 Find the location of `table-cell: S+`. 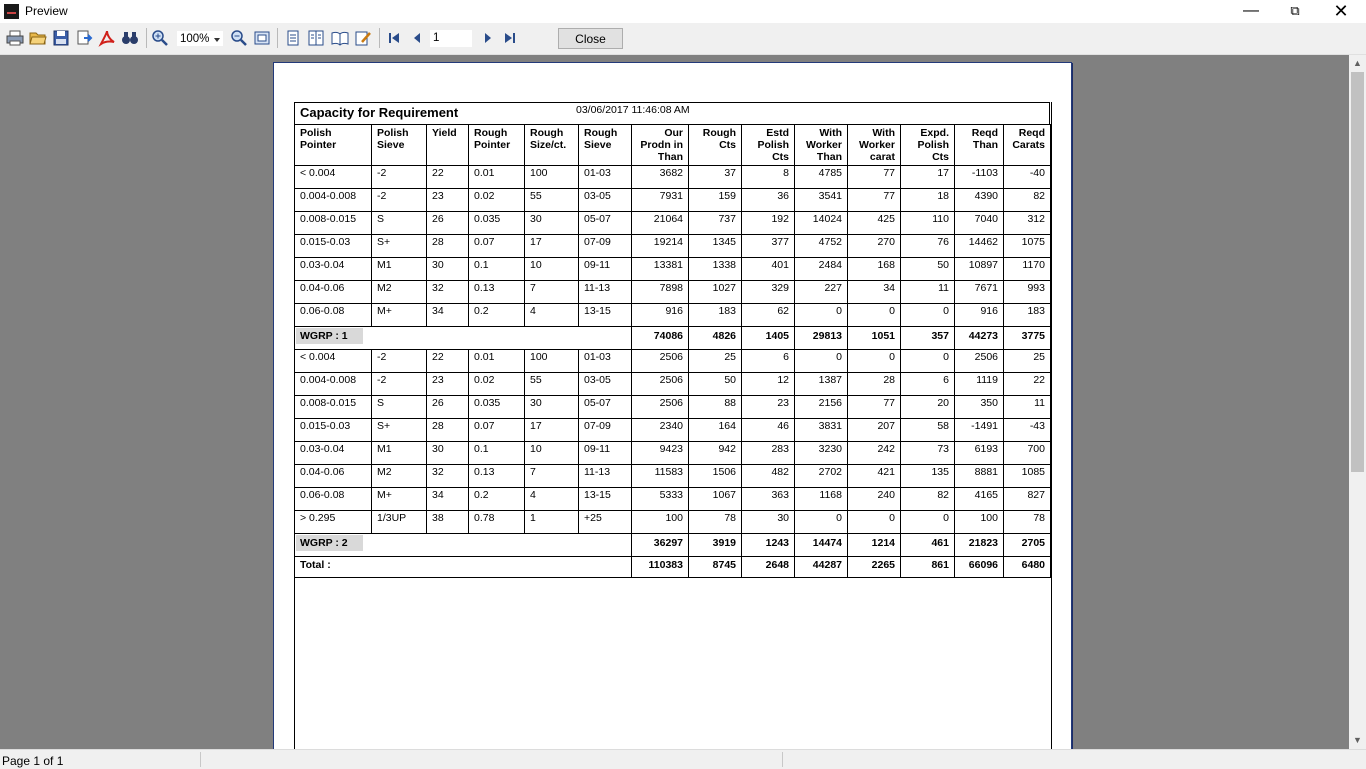

table-cell: S+ is located at coordinates (399, 246).